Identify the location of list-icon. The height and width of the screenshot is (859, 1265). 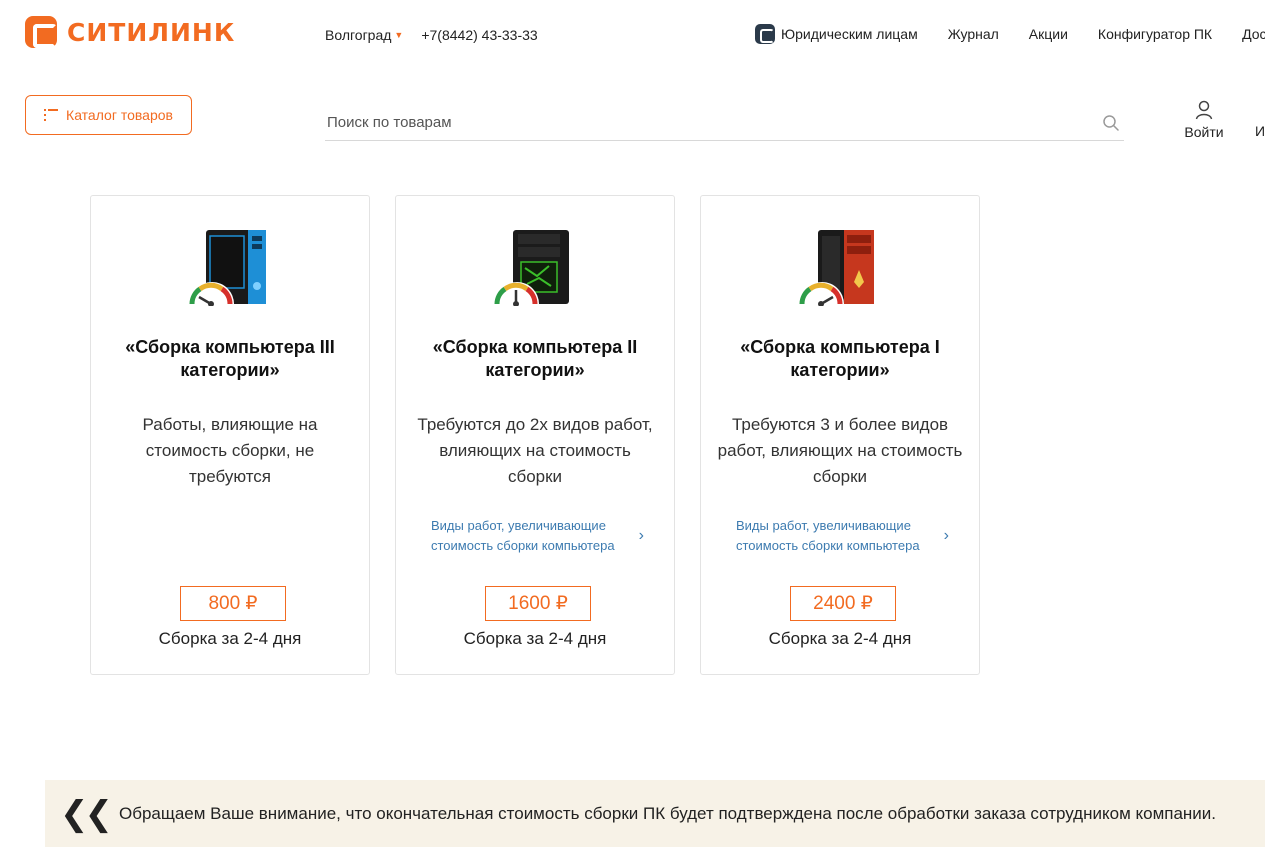
(51, 115).